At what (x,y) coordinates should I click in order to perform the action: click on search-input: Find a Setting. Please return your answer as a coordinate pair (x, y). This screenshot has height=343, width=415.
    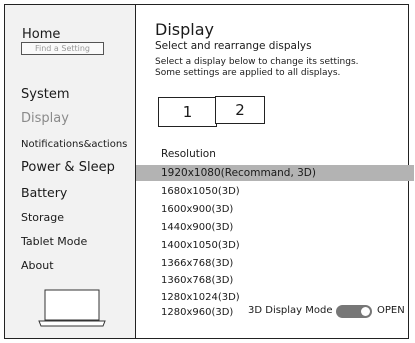
    Looking at the image, I should click on (62, 48).